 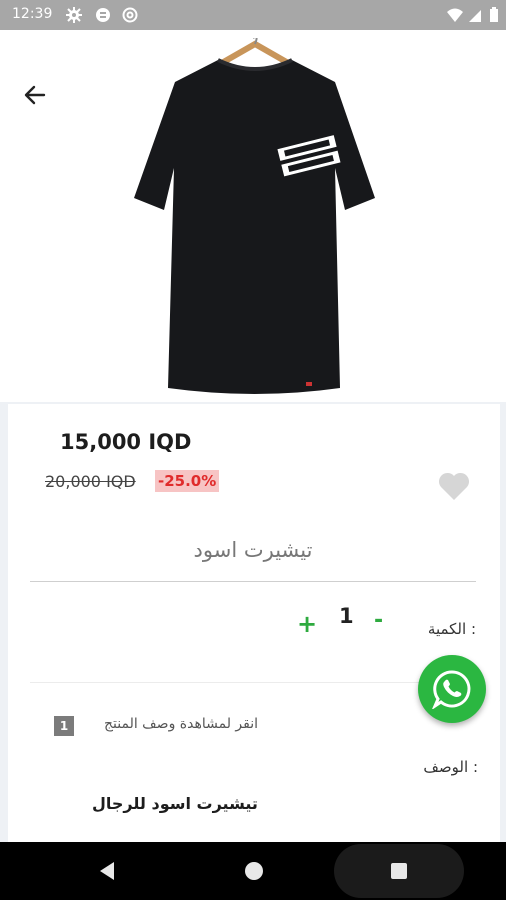 I want to click on old-price: 20,000 IQD, so click(x=90, y=481).